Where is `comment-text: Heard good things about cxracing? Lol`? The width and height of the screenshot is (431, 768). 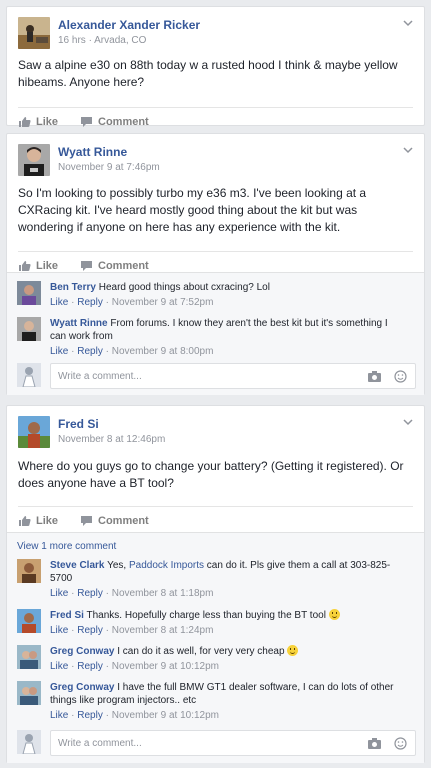 comment-text: Heard good things about cxracing? Lol is located at coordinates (184, 287).